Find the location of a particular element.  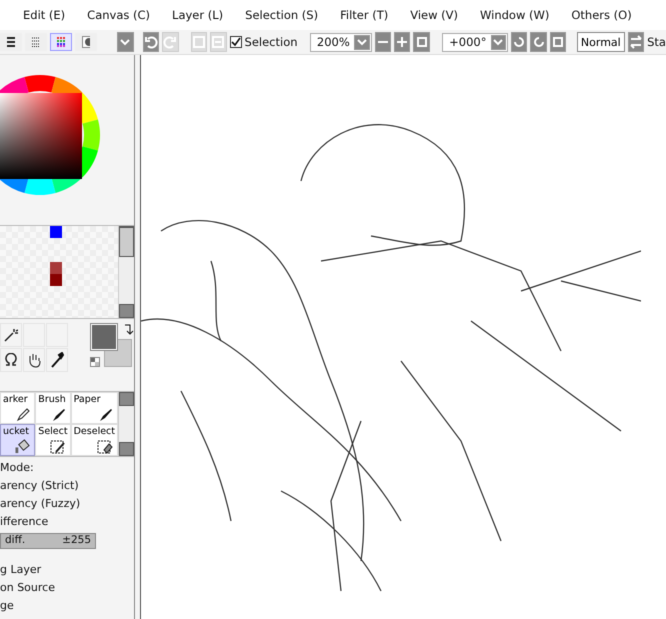

eyedropper-icon is located at coordinates (57, 360).